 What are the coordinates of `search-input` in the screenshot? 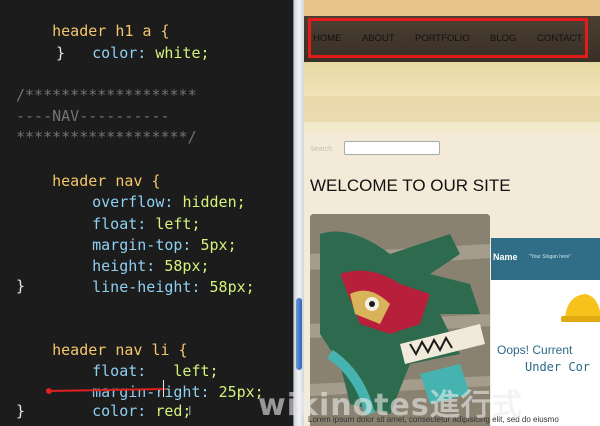 It's located at (392, 148).